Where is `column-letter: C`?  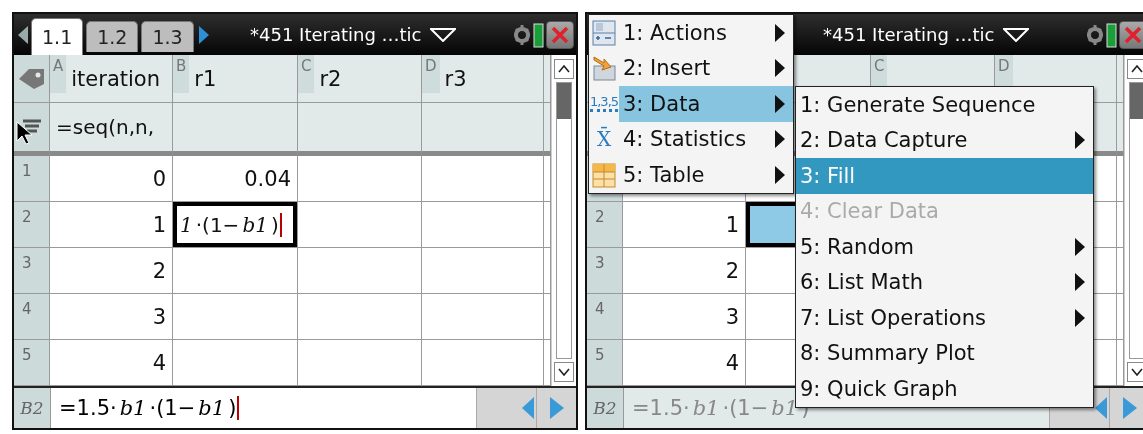
column-letter: C is located at coordinates (306, 74).